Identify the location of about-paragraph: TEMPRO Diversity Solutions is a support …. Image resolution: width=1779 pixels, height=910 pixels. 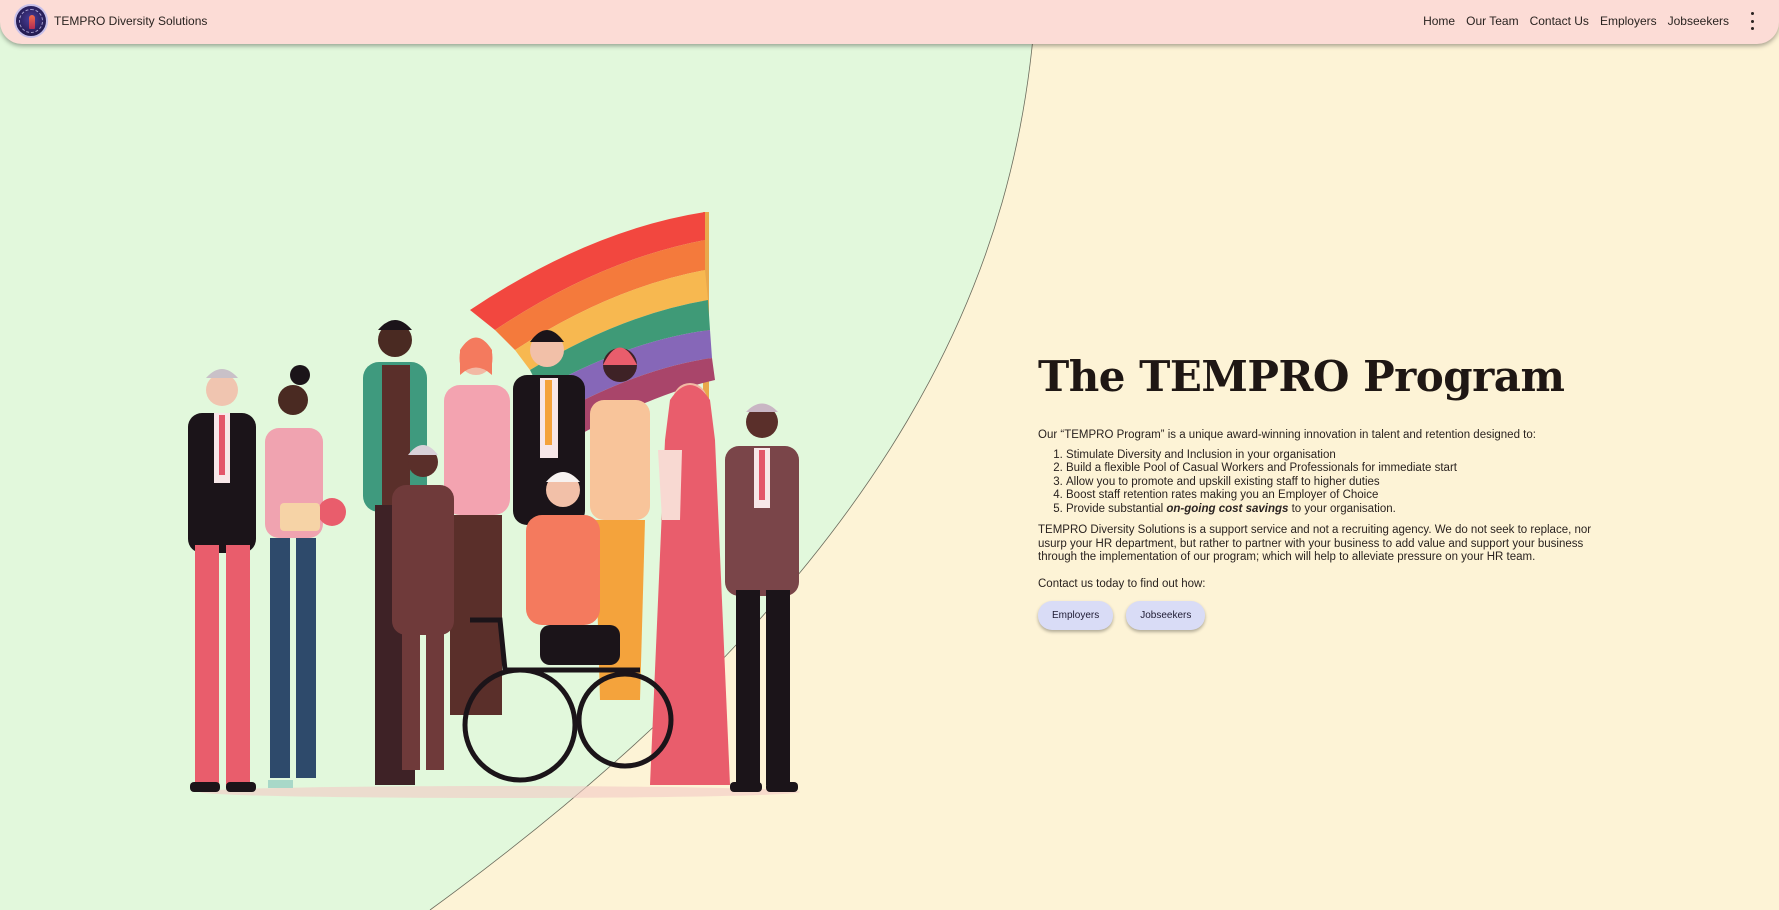
(1315, 543).